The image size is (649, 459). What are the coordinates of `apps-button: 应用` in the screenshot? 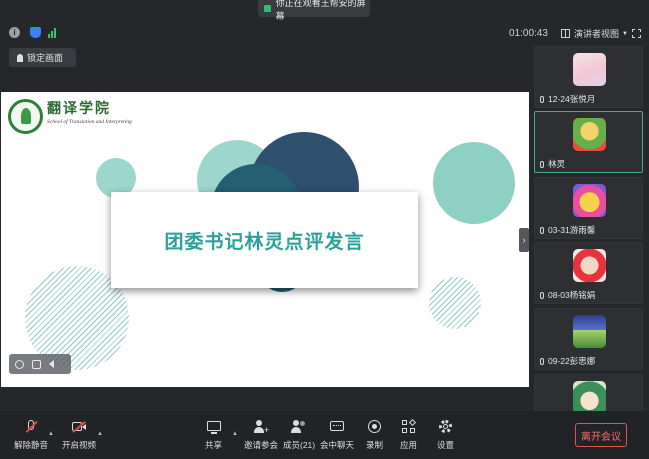 It's located at (409, 434).